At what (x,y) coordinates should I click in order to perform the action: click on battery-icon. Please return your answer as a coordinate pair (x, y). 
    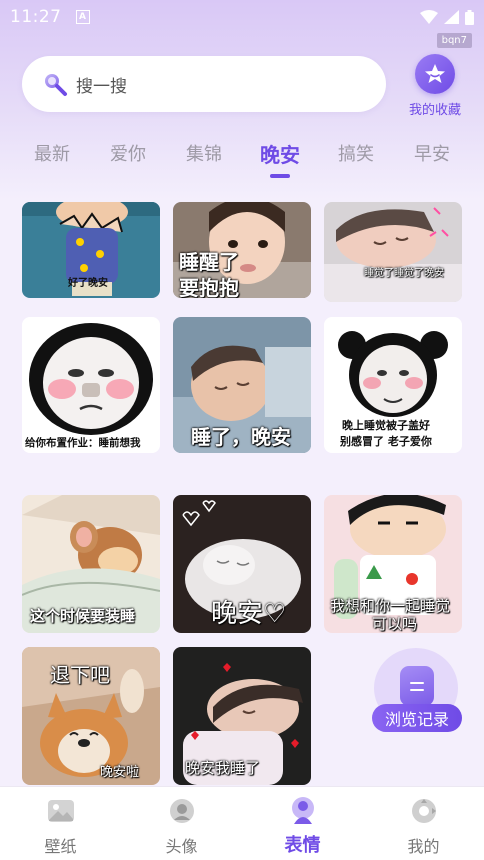
    Looking at the image, I should click on (469, 17).